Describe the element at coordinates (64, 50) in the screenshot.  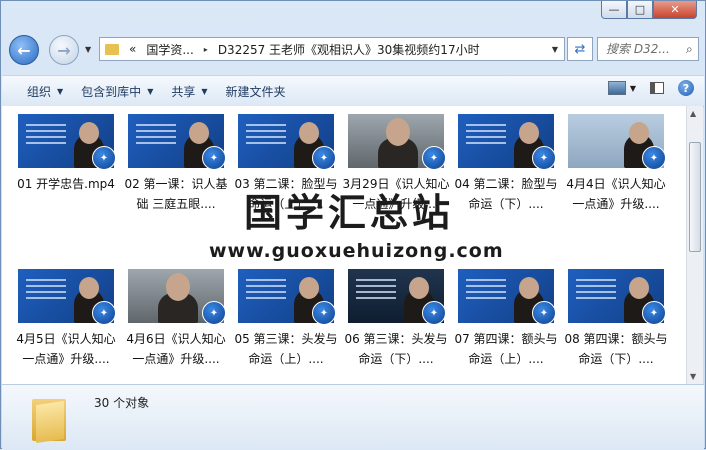
I see `forward-button: →` at that location.